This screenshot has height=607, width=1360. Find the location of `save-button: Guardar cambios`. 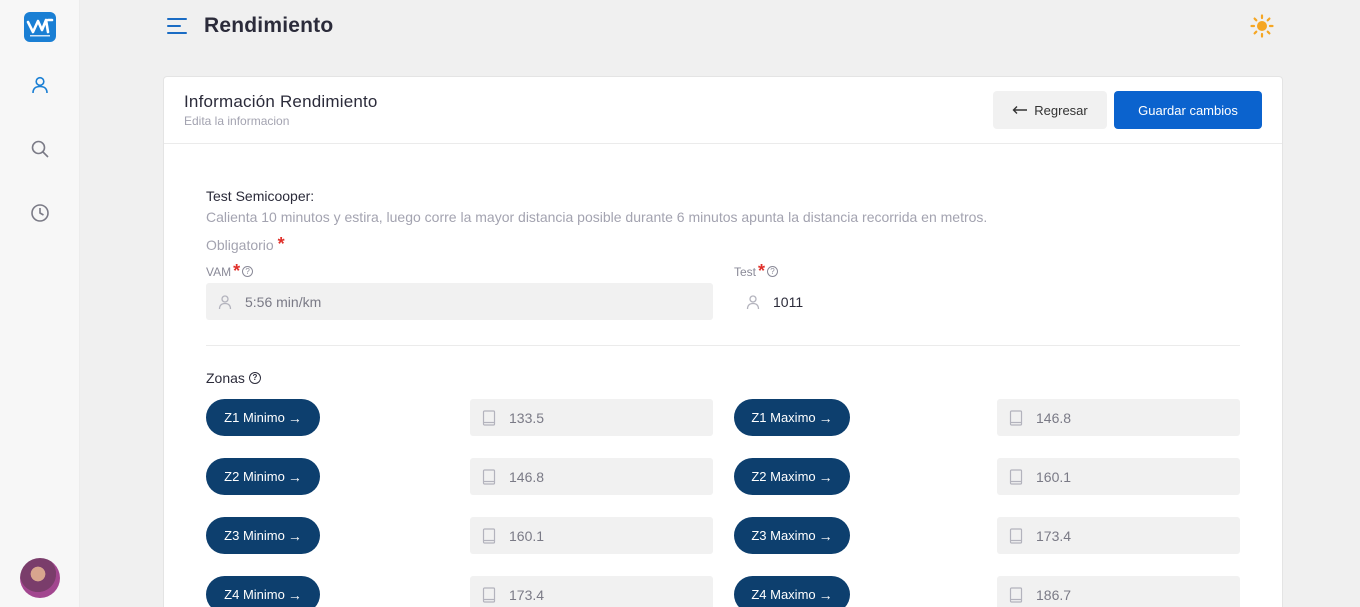

save-button: Guardar cambios is located at coordinates (1188, 110).